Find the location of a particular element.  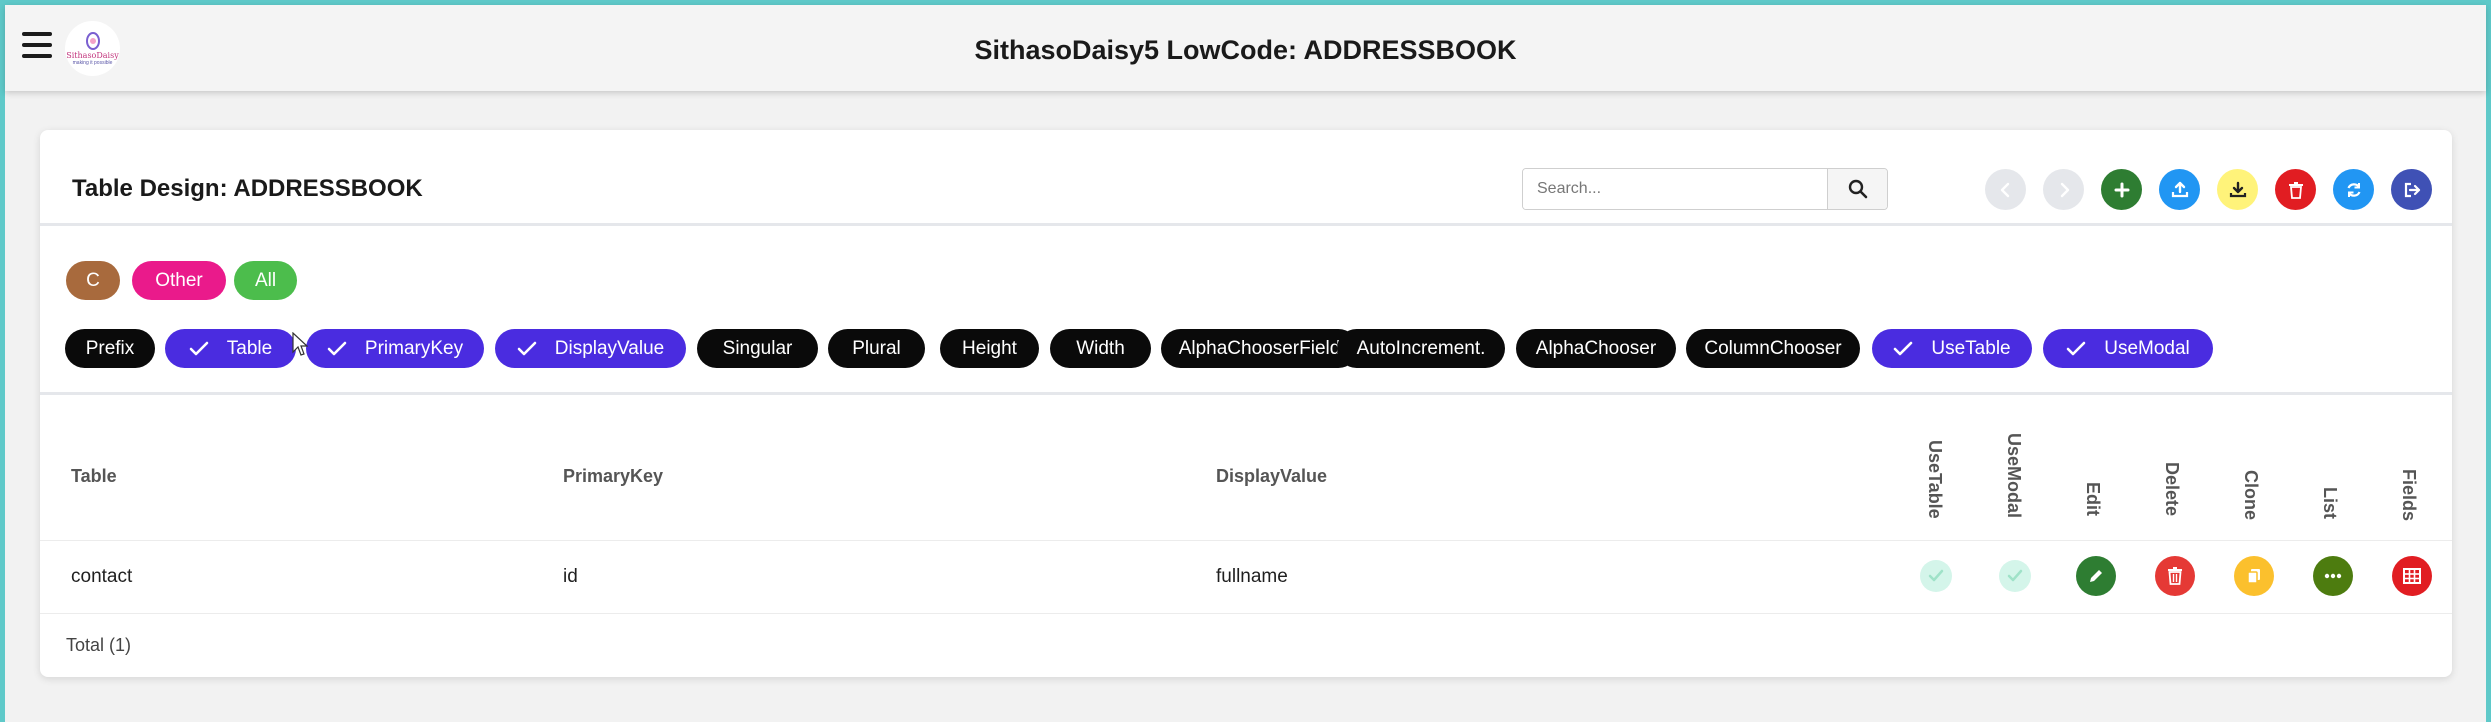

ellipsis-icon is located at coordinates (2333, 576).